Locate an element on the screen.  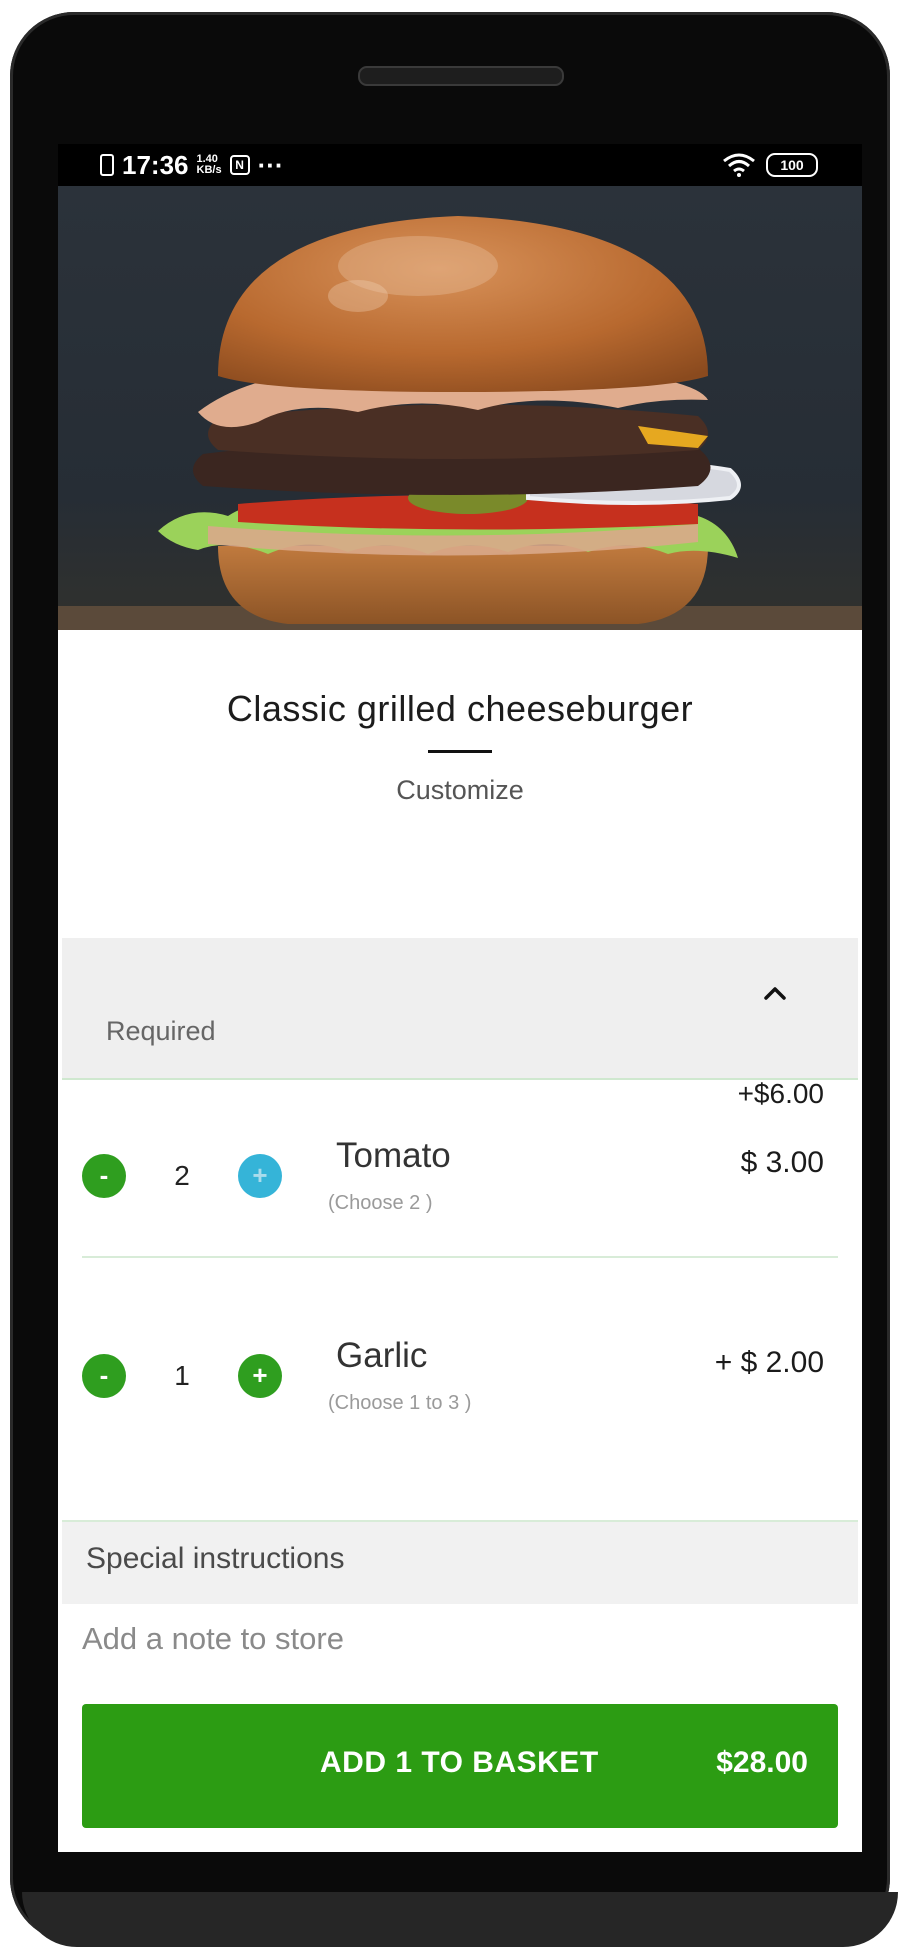
option-quantity: 2 is located at coordinates (182, 1175).